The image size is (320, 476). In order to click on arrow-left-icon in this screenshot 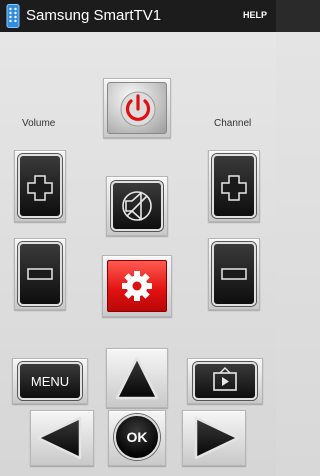, I will do `click(59, 438)`.